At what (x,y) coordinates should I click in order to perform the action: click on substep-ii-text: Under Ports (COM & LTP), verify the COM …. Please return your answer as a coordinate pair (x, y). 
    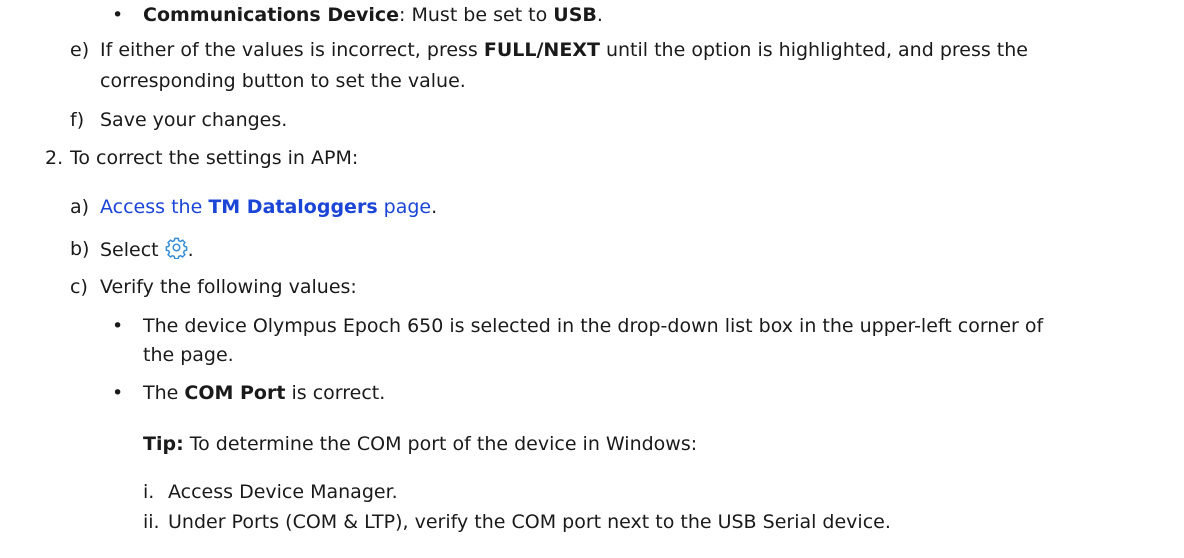
    Looking at the image, I should click on (529, 522).